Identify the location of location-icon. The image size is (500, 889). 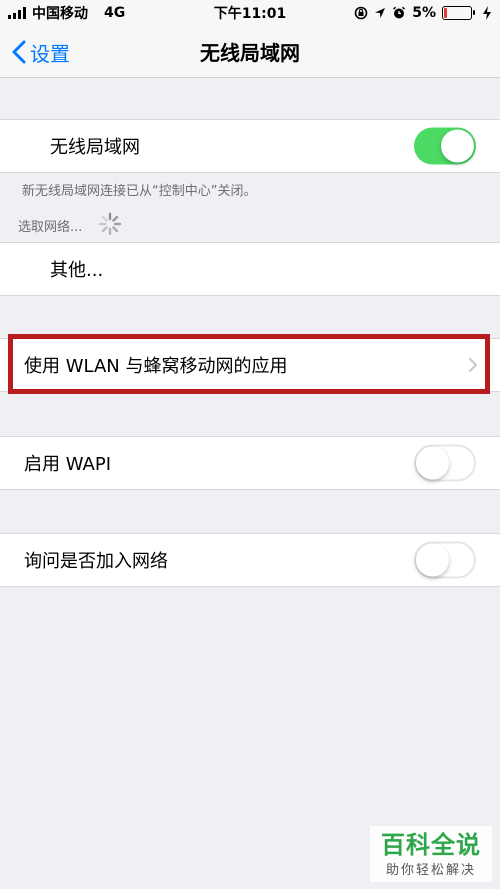
(380, 13).